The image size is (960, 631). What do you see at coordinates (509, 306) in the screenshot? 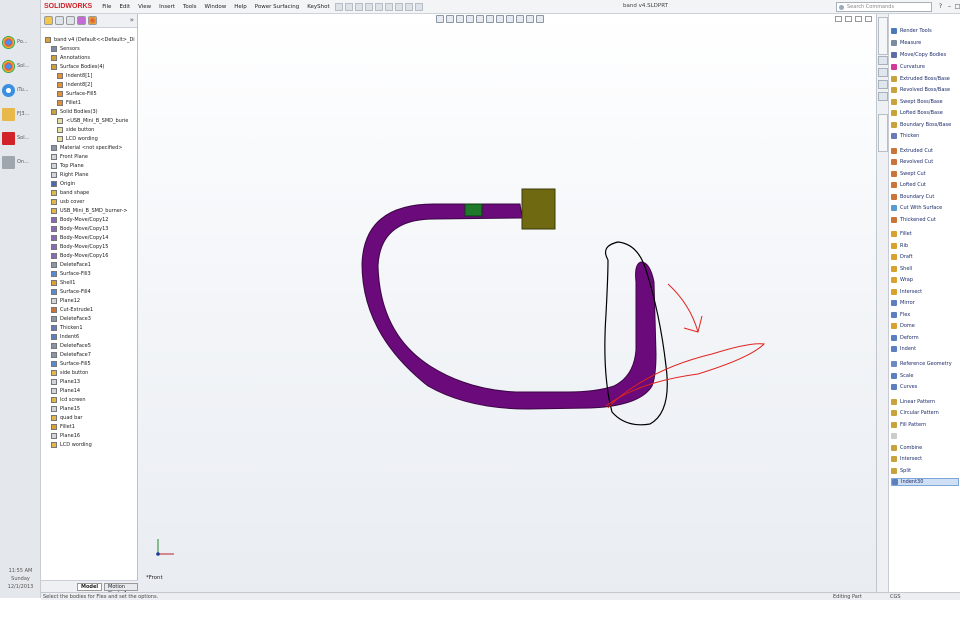
I see `band-body` at bounding box center [509, 306].